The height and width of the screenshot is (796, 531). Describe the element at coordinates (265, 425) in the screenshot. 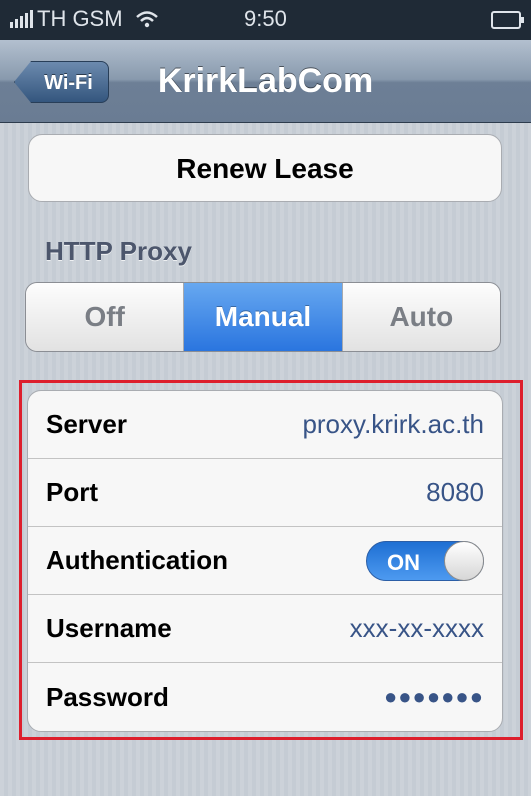

I see `server-row: Server proxy.krirk.ac.th` at that location.